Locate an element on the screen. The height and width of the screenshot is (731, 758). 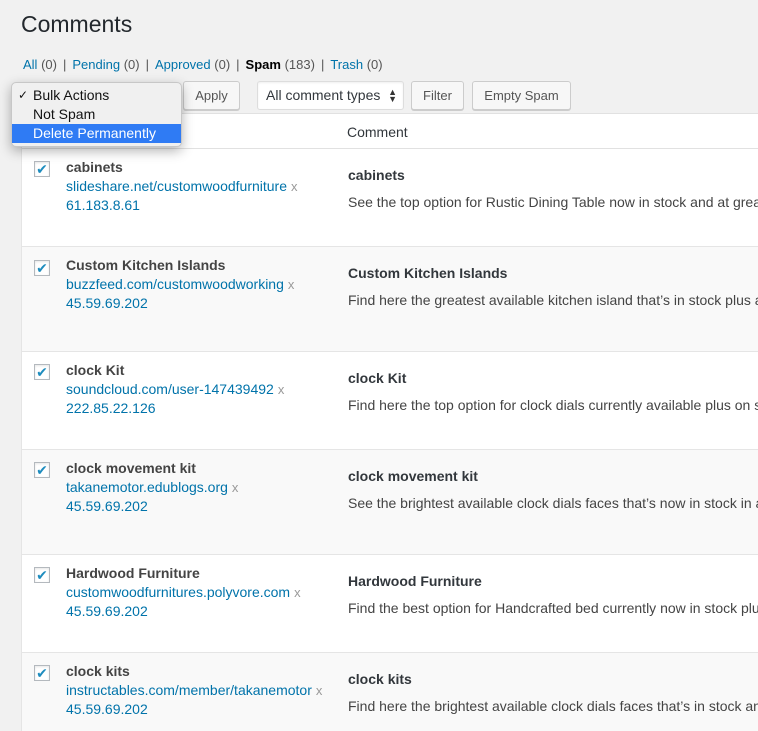
comment-author-ip: 222.85.22.126 is located at coordinates (111, 408).